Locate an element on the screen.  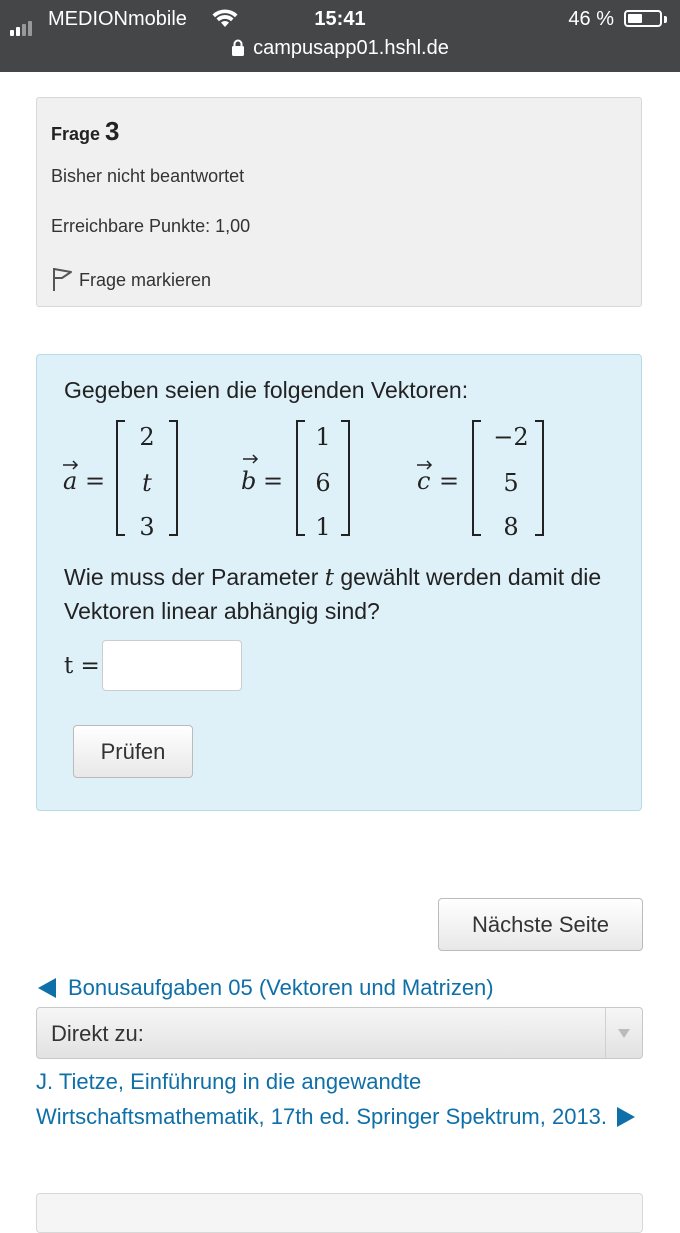
jump-to-label: Direkt zu: is located at coordinates (97, 1033).